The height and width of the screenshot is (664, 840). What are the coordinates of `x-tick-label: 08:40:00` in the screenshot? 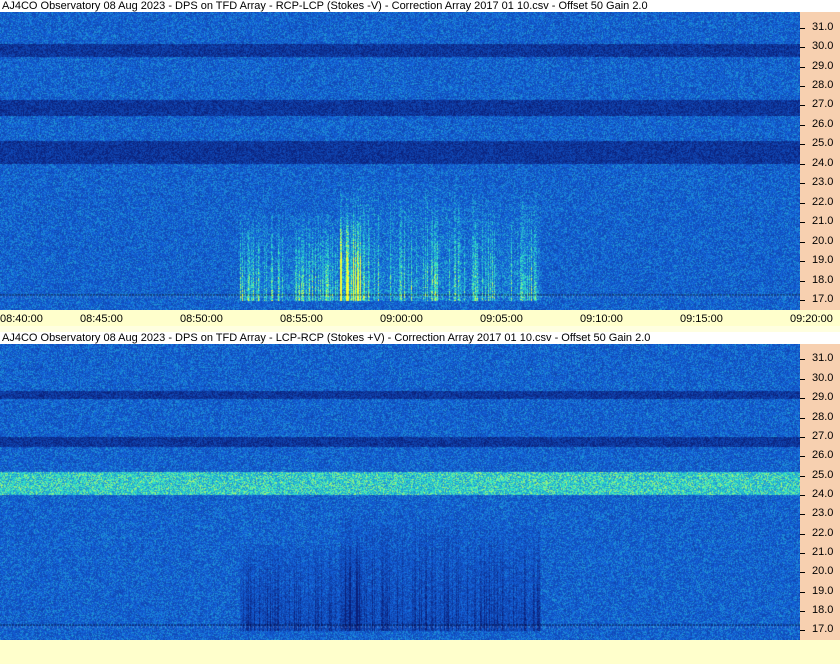 It's located at (21, 319).